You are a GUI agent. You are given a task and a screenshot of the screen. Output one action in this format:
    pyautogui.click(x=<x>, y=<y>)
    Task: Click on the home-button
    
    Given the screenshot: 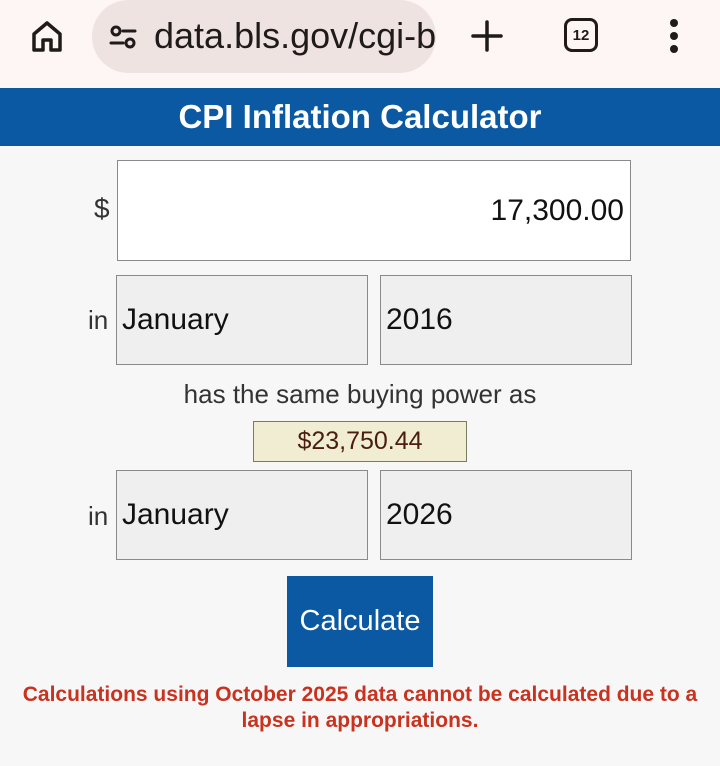 What is the action you would take?
    pyautogui.click(x=47, y=36)
    